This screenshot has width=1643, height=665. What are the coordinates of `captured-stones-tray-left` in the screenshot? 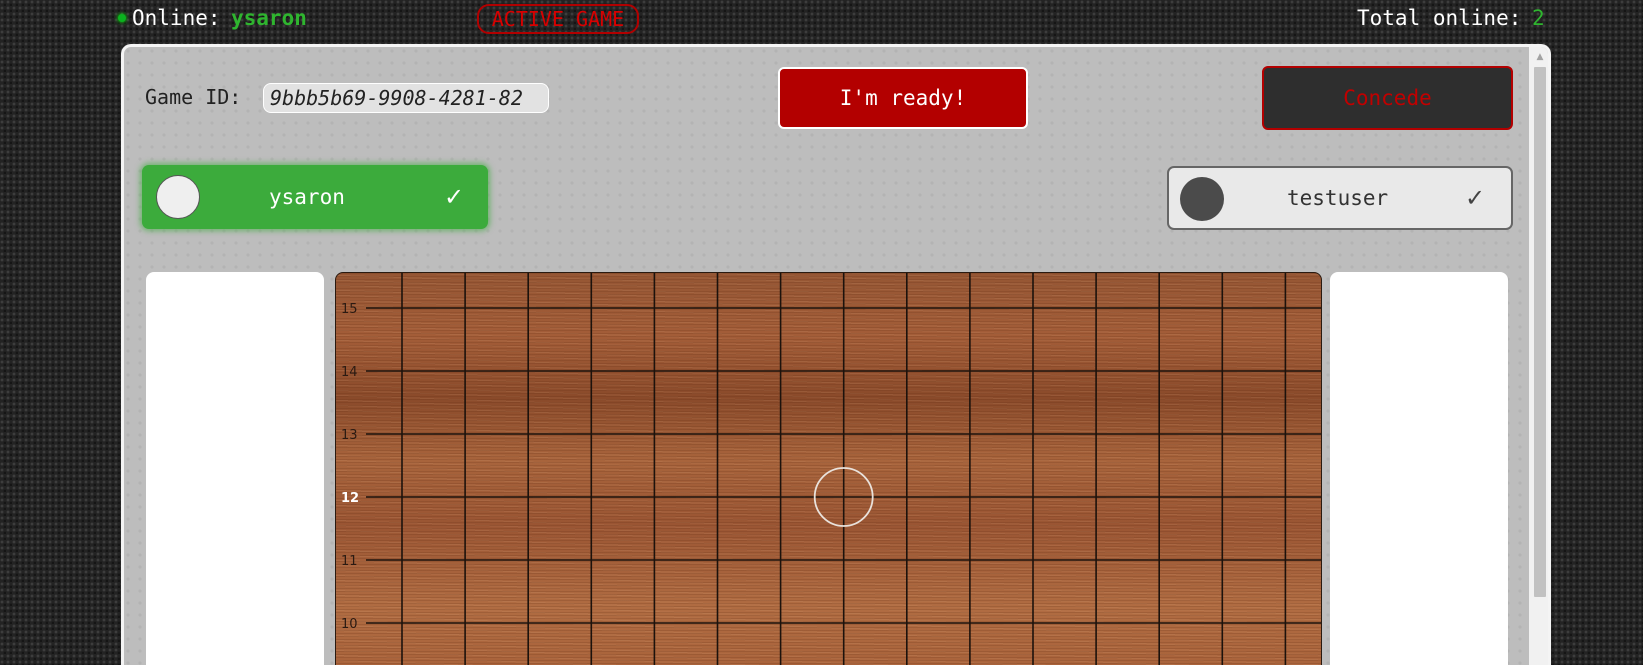 It's located at (235, 468).